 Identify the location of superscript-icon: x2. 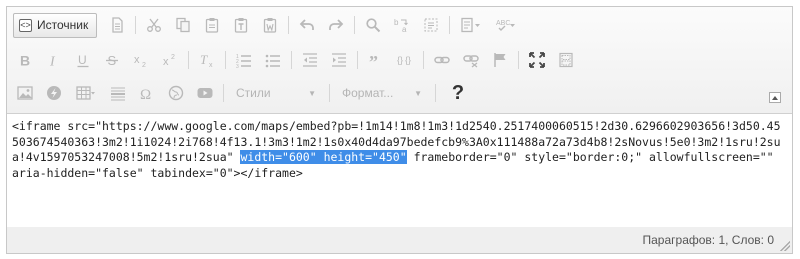
(170, 60).